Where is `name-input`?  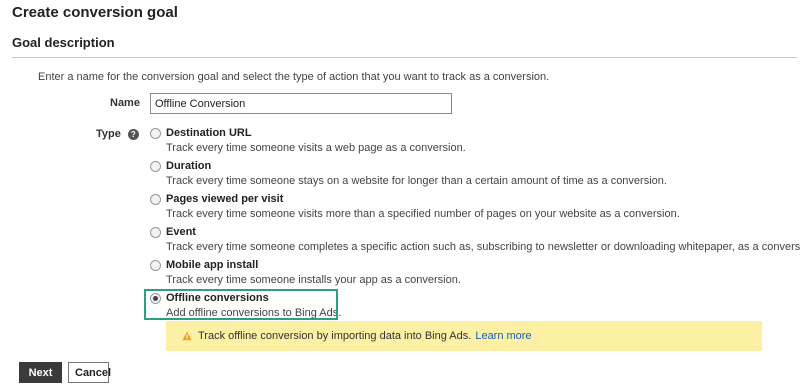
name-input is located at coordinates (301, 103).